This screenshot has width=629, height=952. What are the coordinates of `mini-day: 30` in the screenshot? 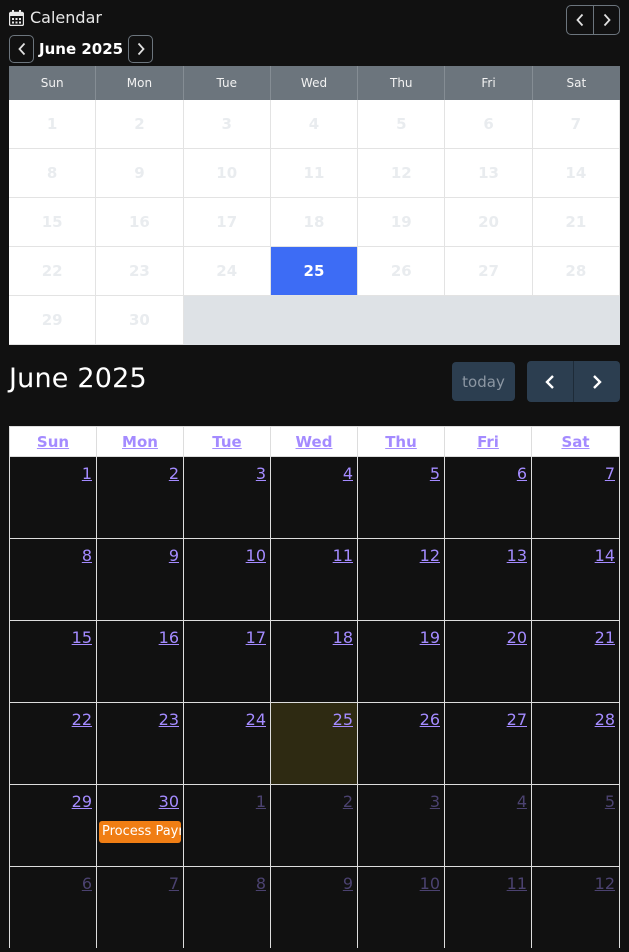 It's located at (140, 320).